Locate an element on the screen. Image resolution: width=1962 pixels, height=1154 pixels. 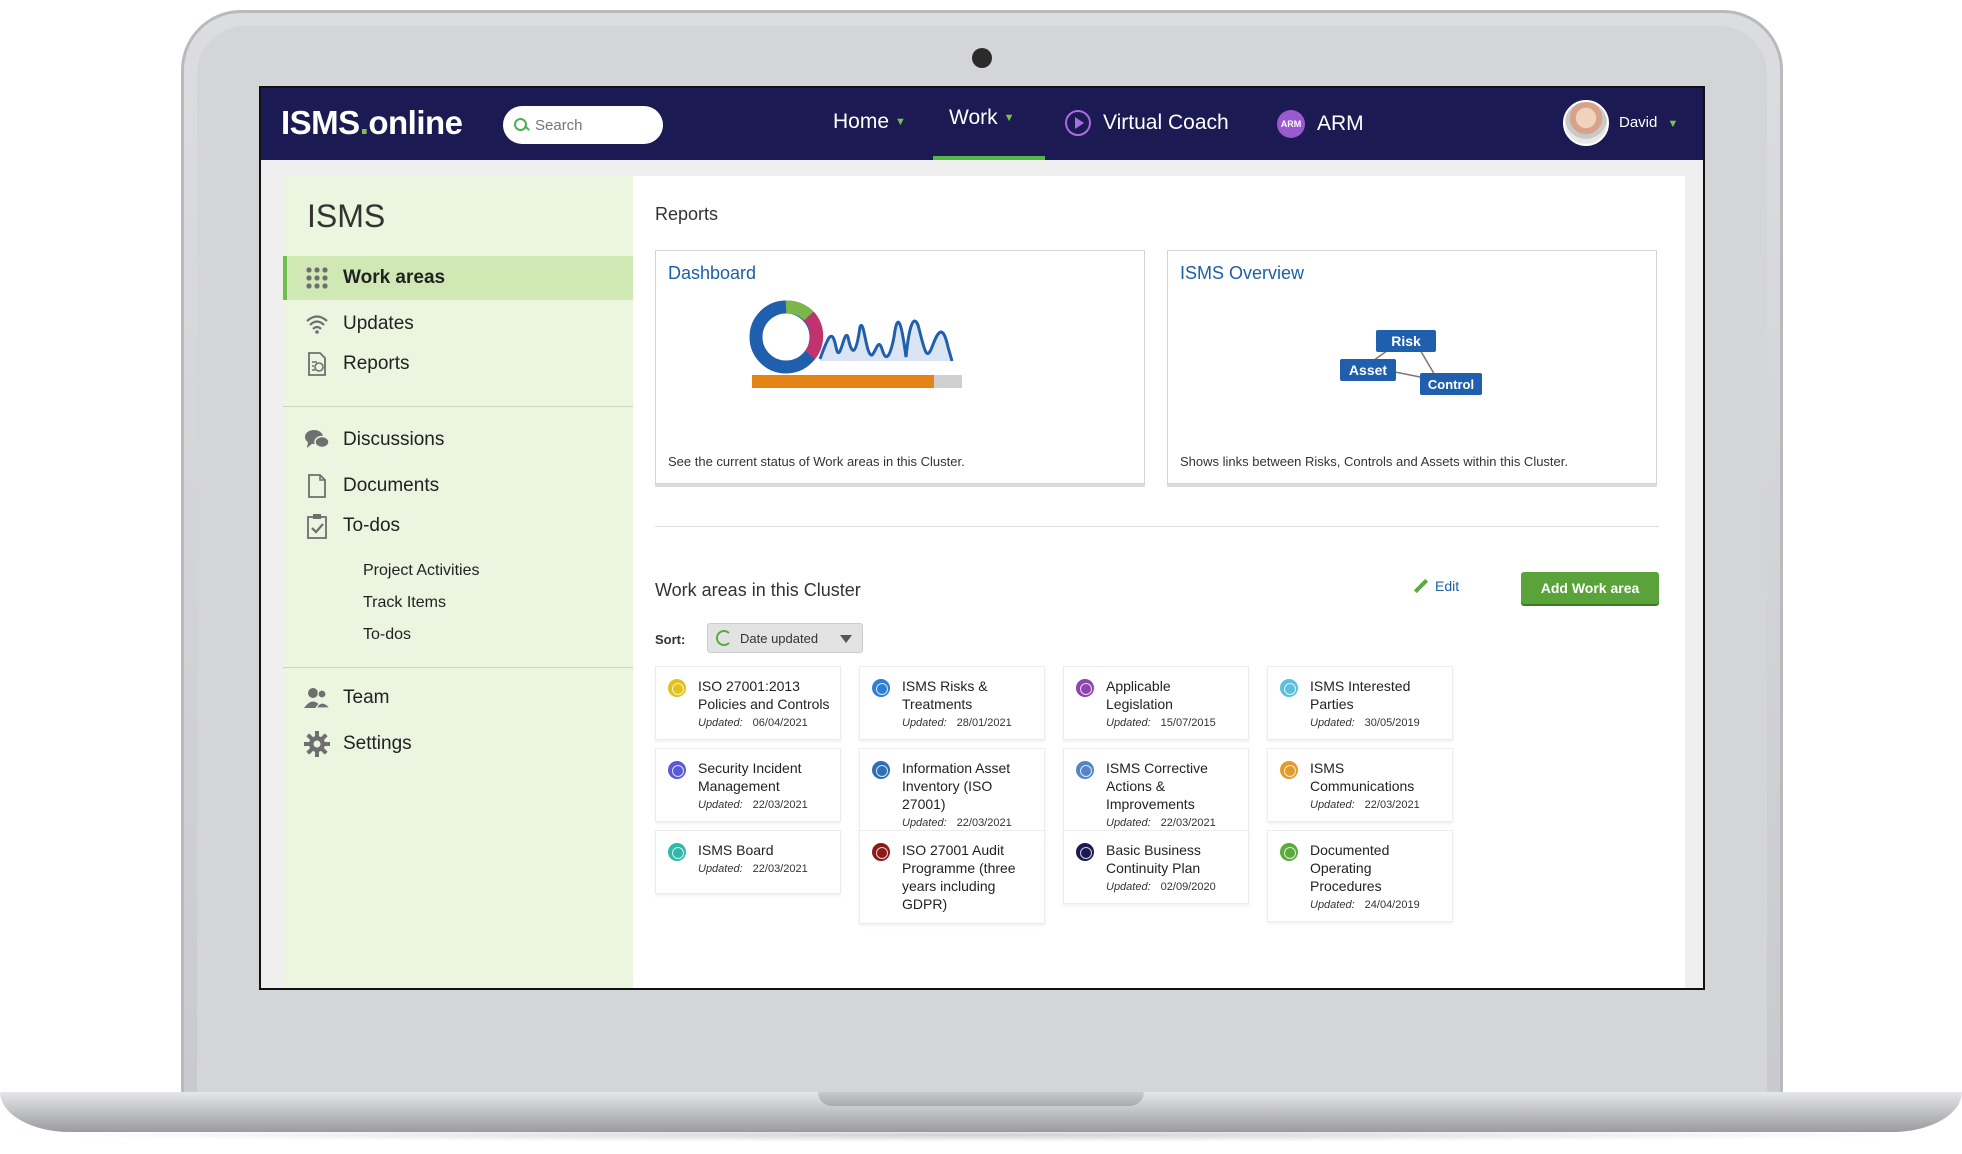
sidebar-item-label: Work areas is located at coordinates (394, 277).